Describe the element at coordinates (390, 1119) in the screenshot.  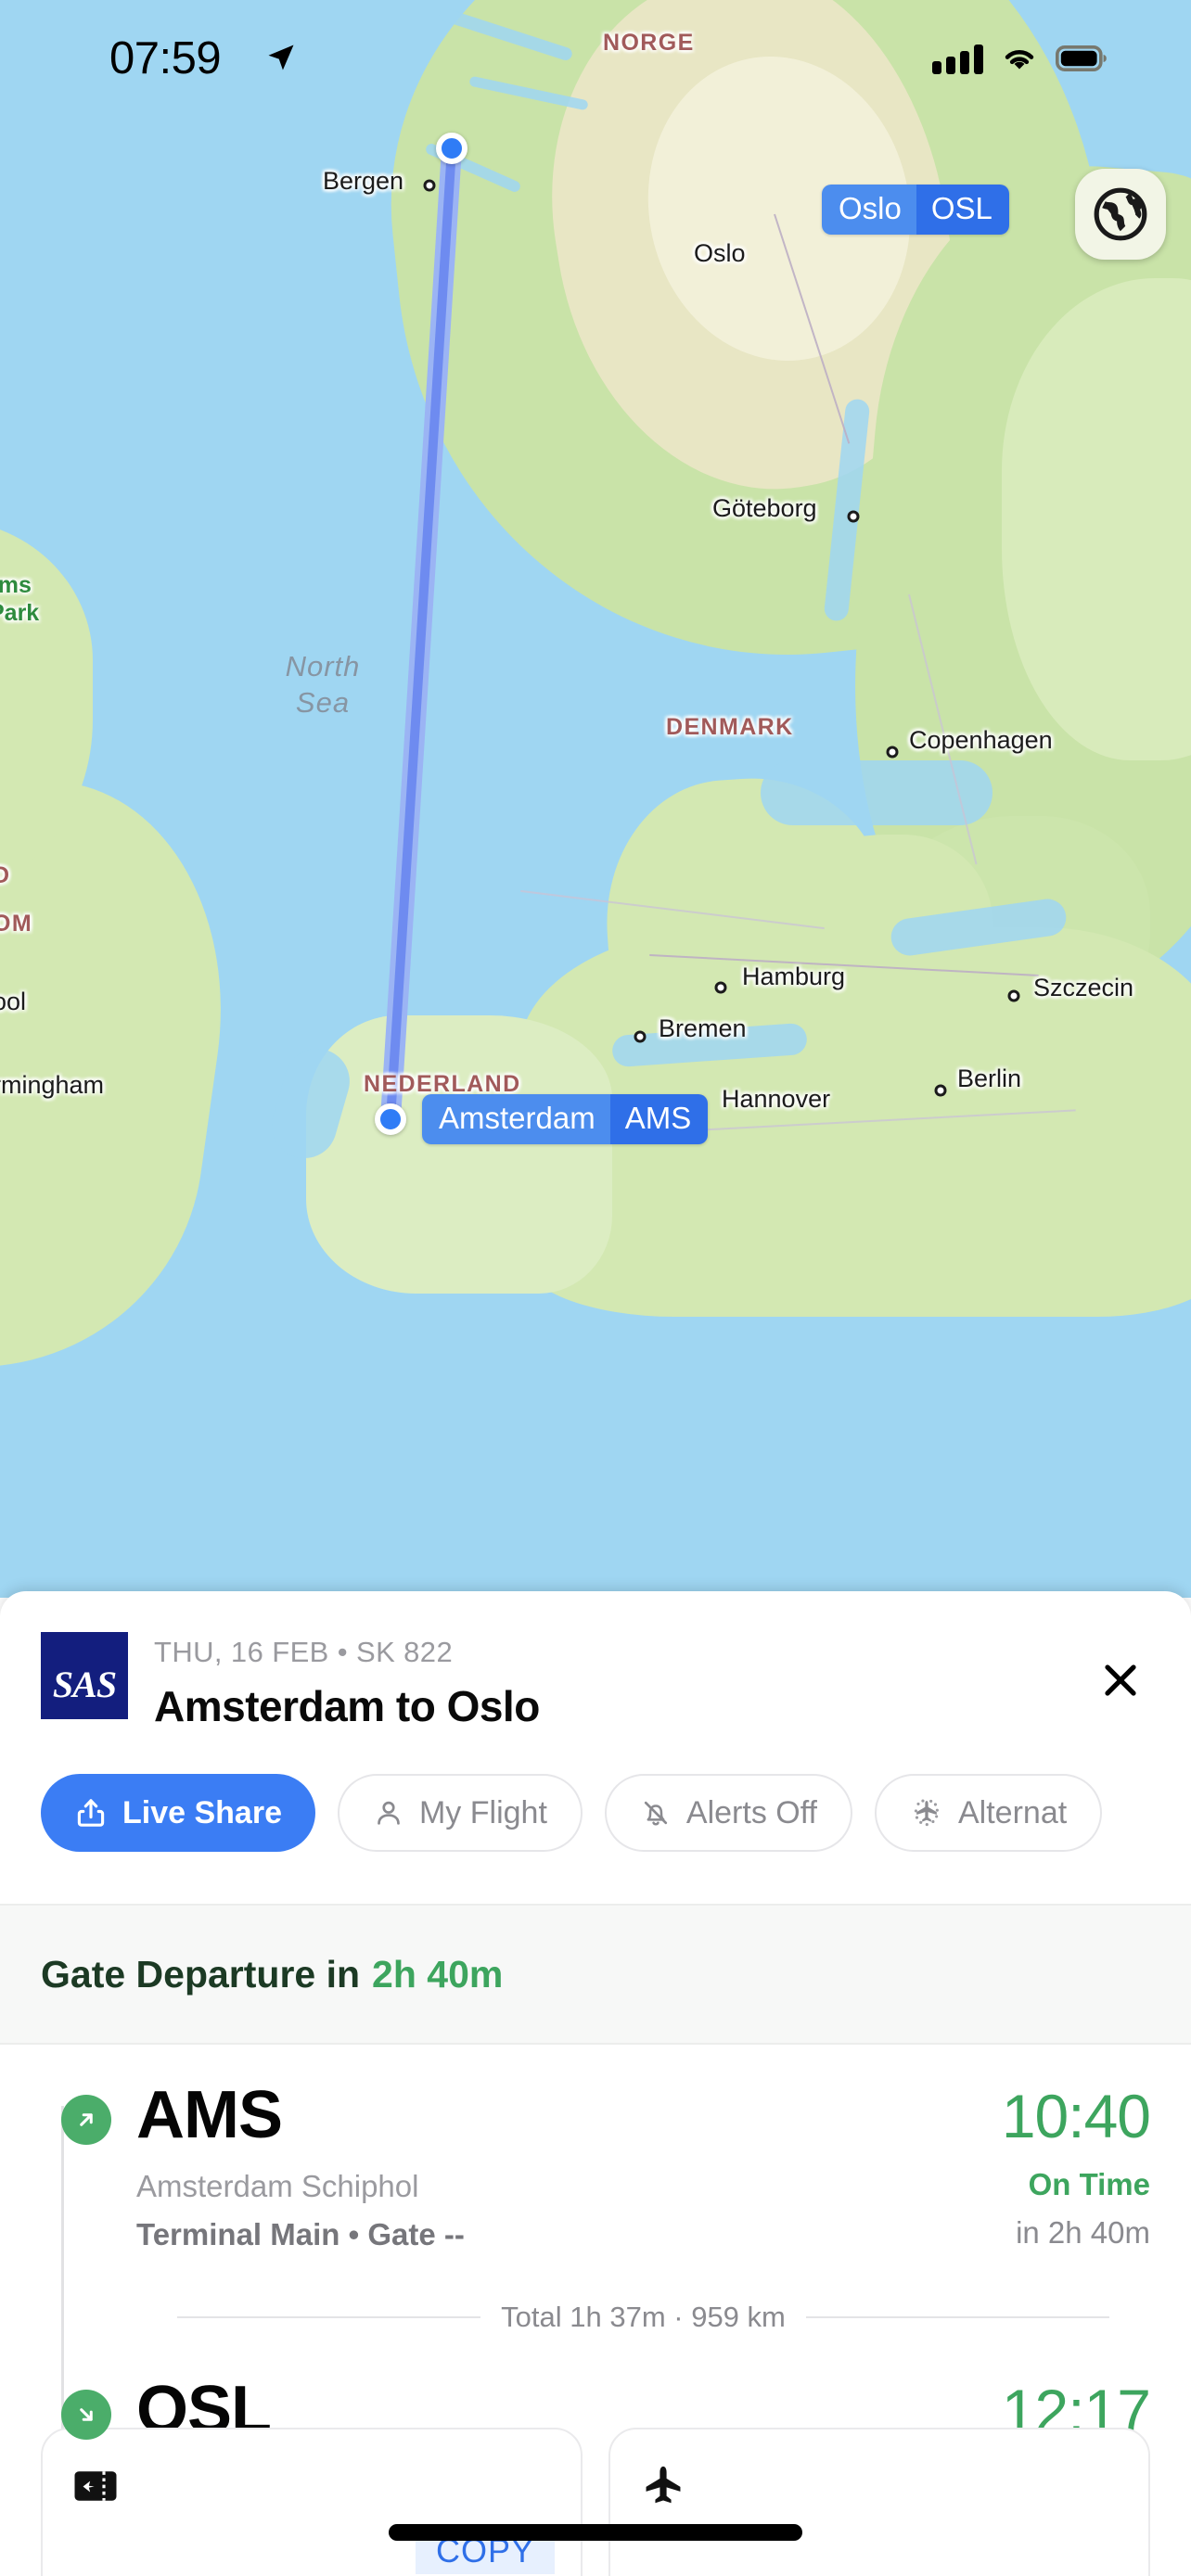
I see `waypoint-destination-amsterdam` at that location.